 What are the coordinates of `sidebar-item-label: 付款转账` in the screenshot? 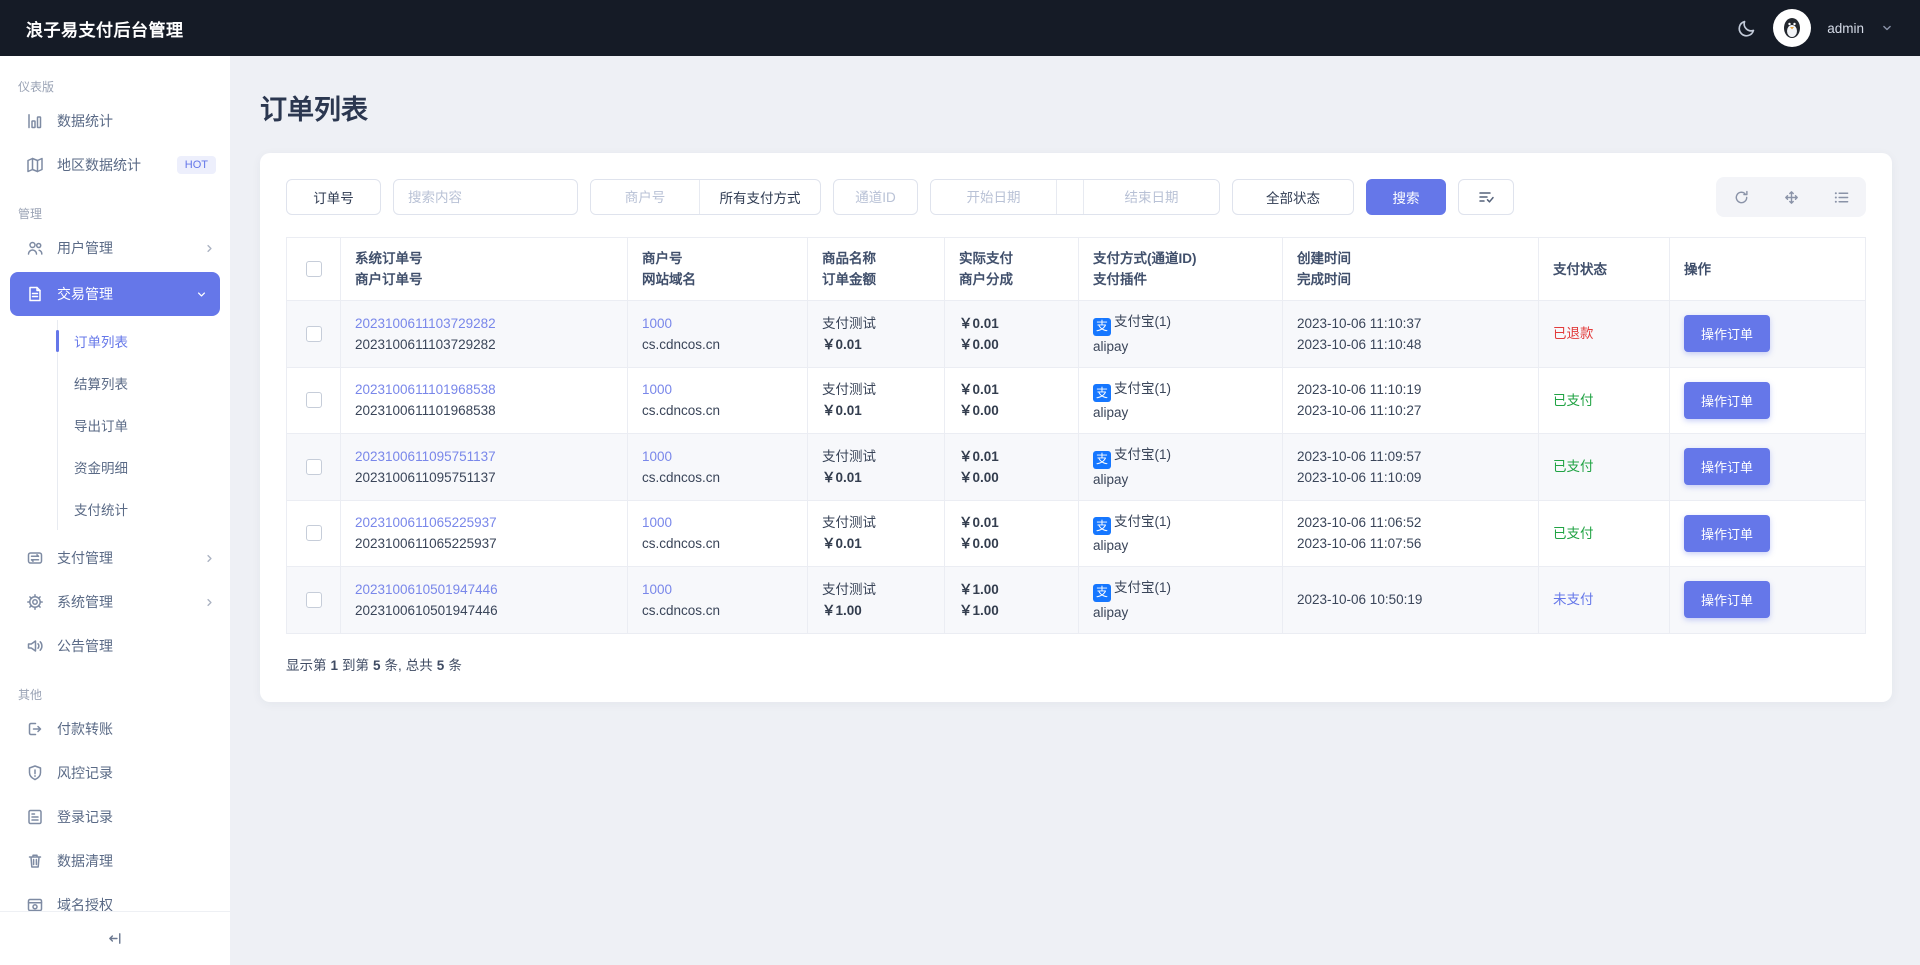 It's located at (85, 729).